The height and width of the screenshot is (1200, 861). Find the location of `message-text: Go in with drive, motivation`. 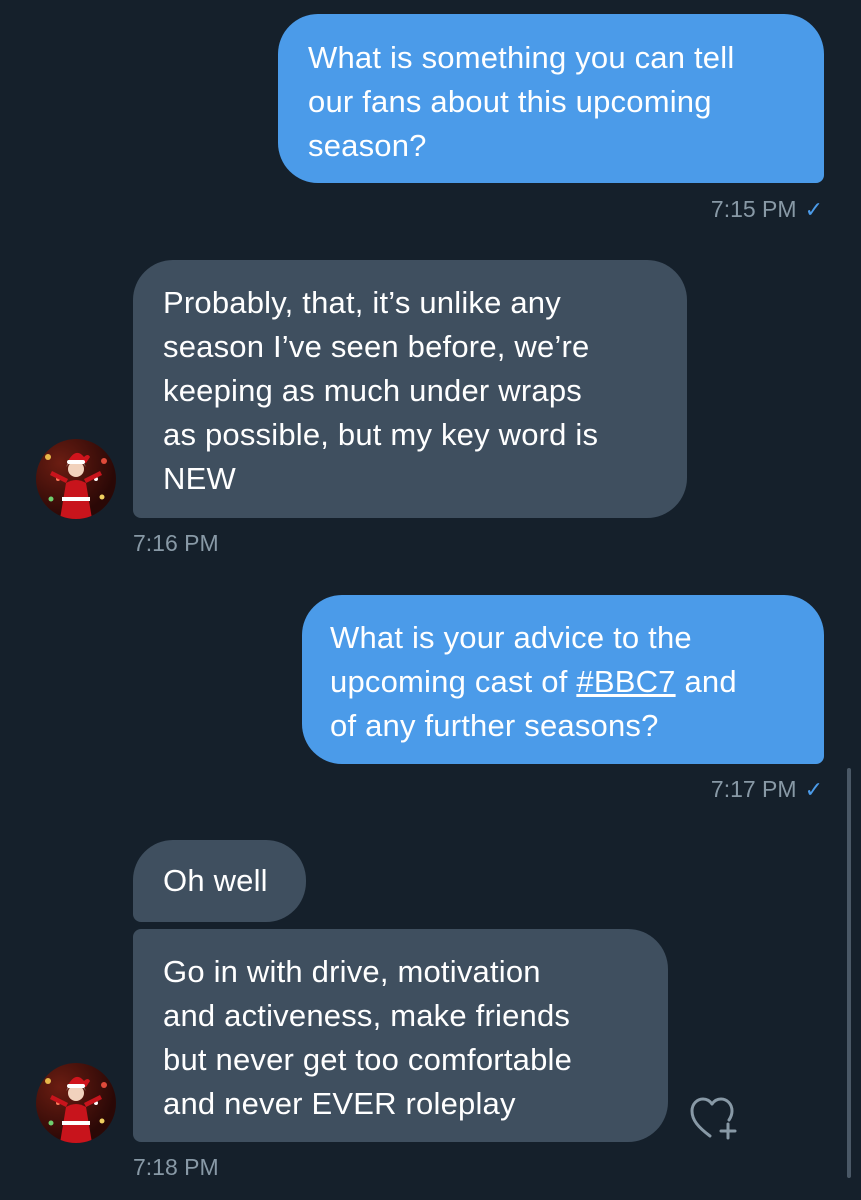

message-text: Go in with drive, motivation is located at coordinates (352, 971).